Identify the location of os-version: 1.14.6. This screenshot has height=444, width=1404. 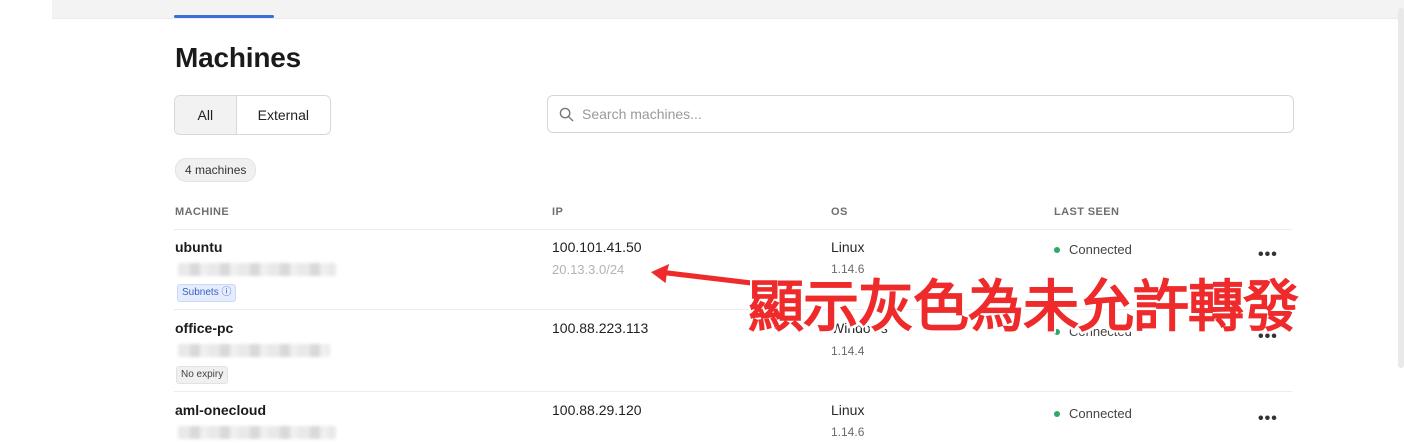
(848, 432).